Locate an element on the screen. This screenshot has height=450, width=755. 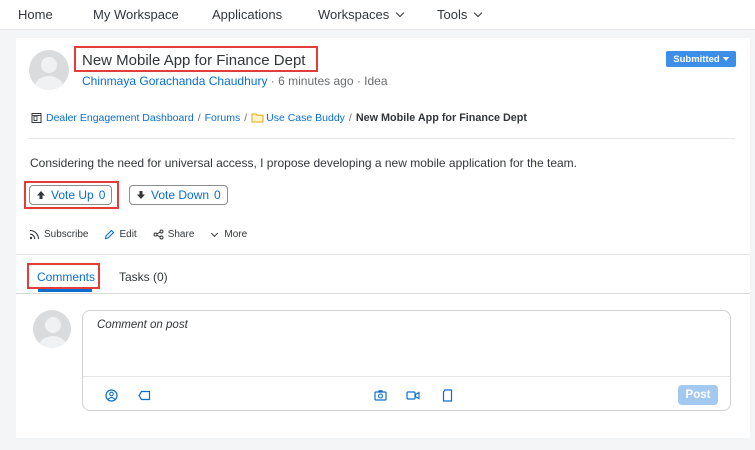
vote-up-button: Vote Up 0 is located at coordinates (71, 195).